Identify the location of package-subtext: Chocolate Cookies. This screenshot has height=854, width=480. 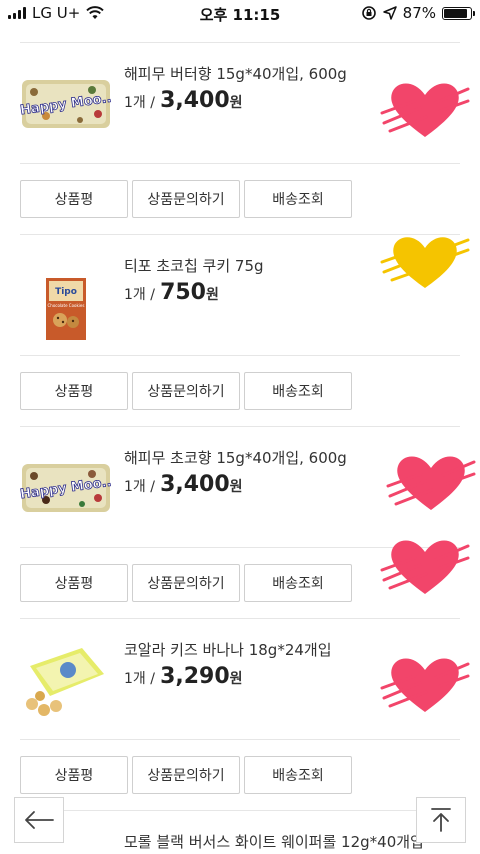
(66, 305).